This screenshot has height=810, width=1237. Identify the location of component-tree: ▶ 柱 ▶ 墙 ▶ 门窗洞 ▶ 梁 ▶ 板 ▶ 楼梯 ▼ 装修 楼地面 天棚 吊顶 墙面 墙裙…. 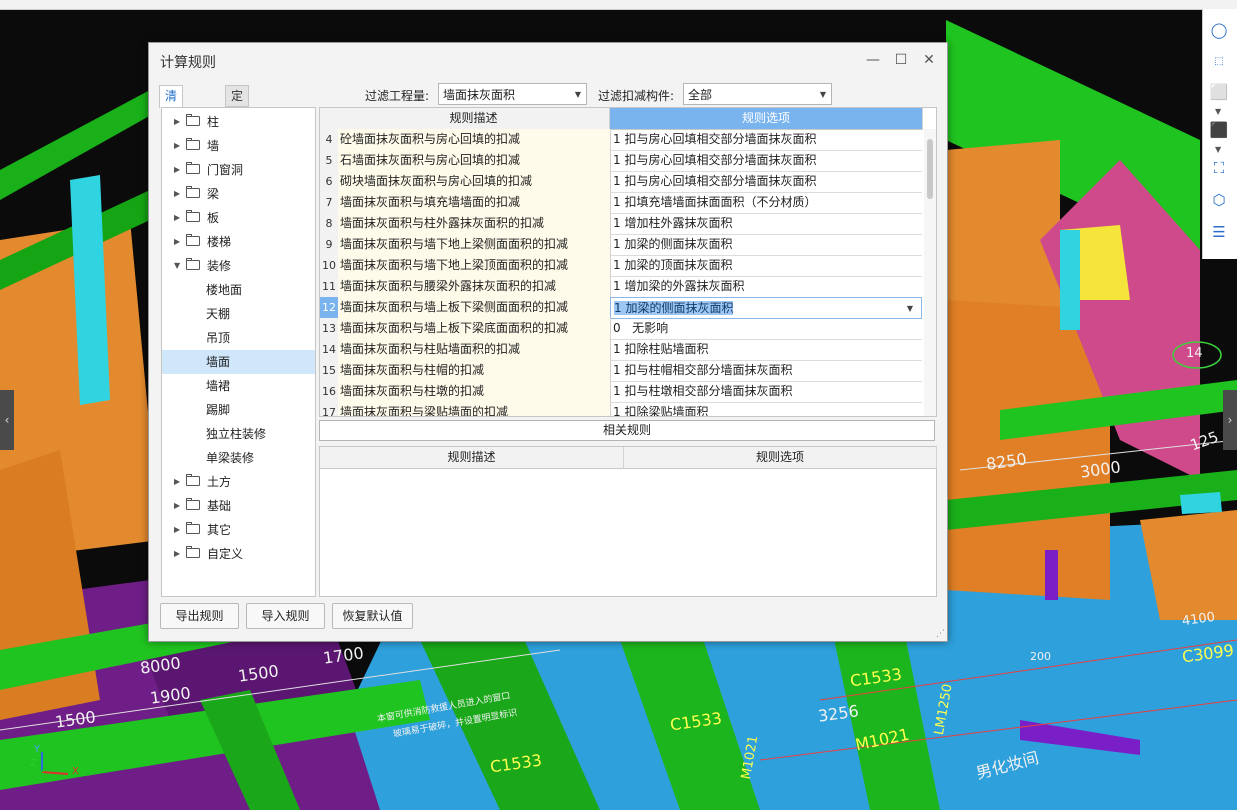
(238, 352).